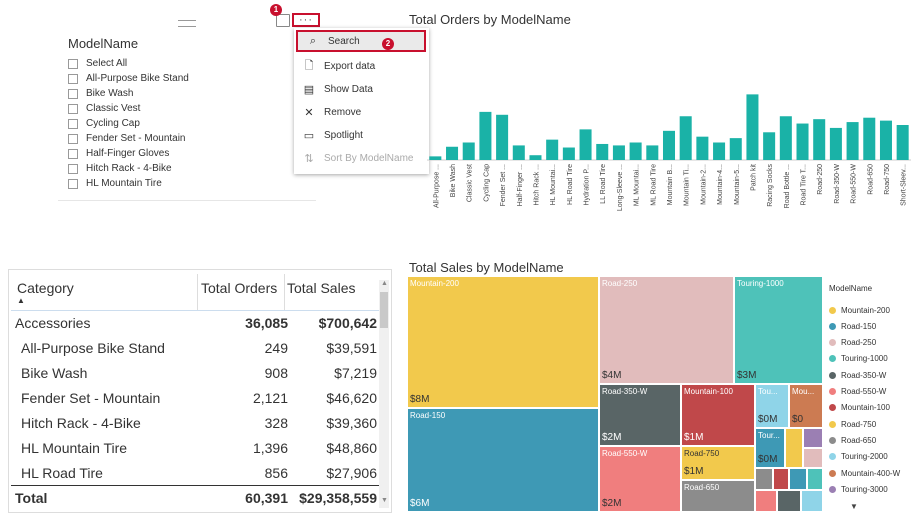 This screenshot has width=920, height=523. What do you see at coordinates (854, 506) in the screenshot?
I see `legend-scroll-down-icon: ▼` at bounding box center [854, 506].